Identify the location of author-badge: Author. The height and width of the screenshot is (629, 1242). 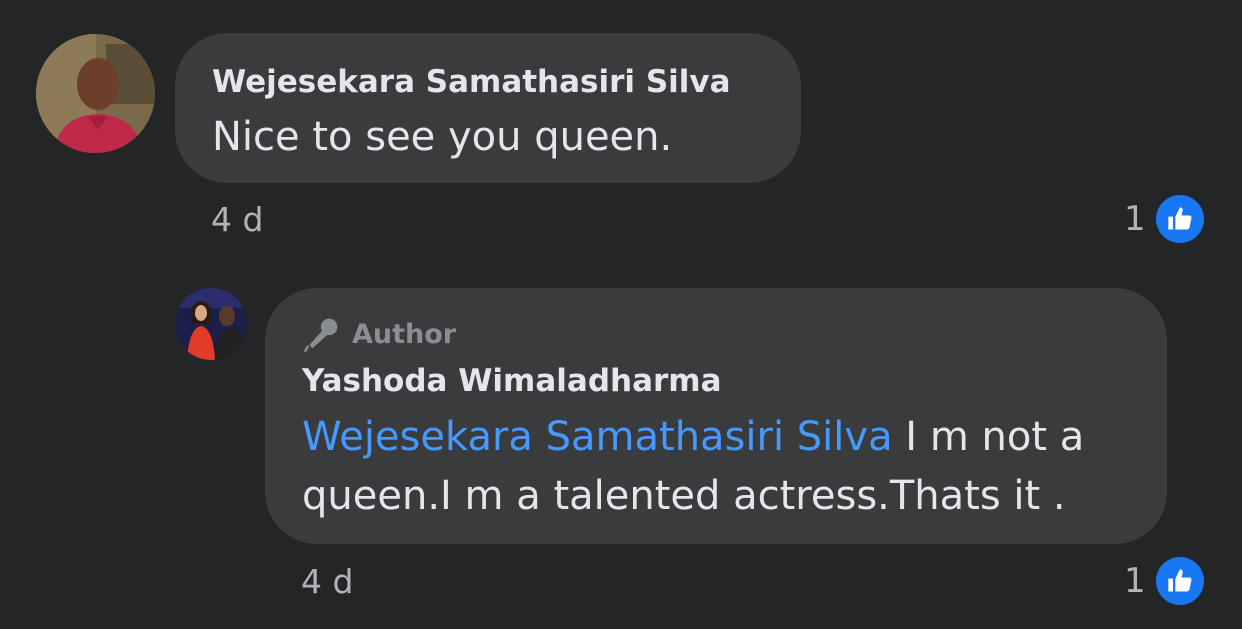
(379, 334).